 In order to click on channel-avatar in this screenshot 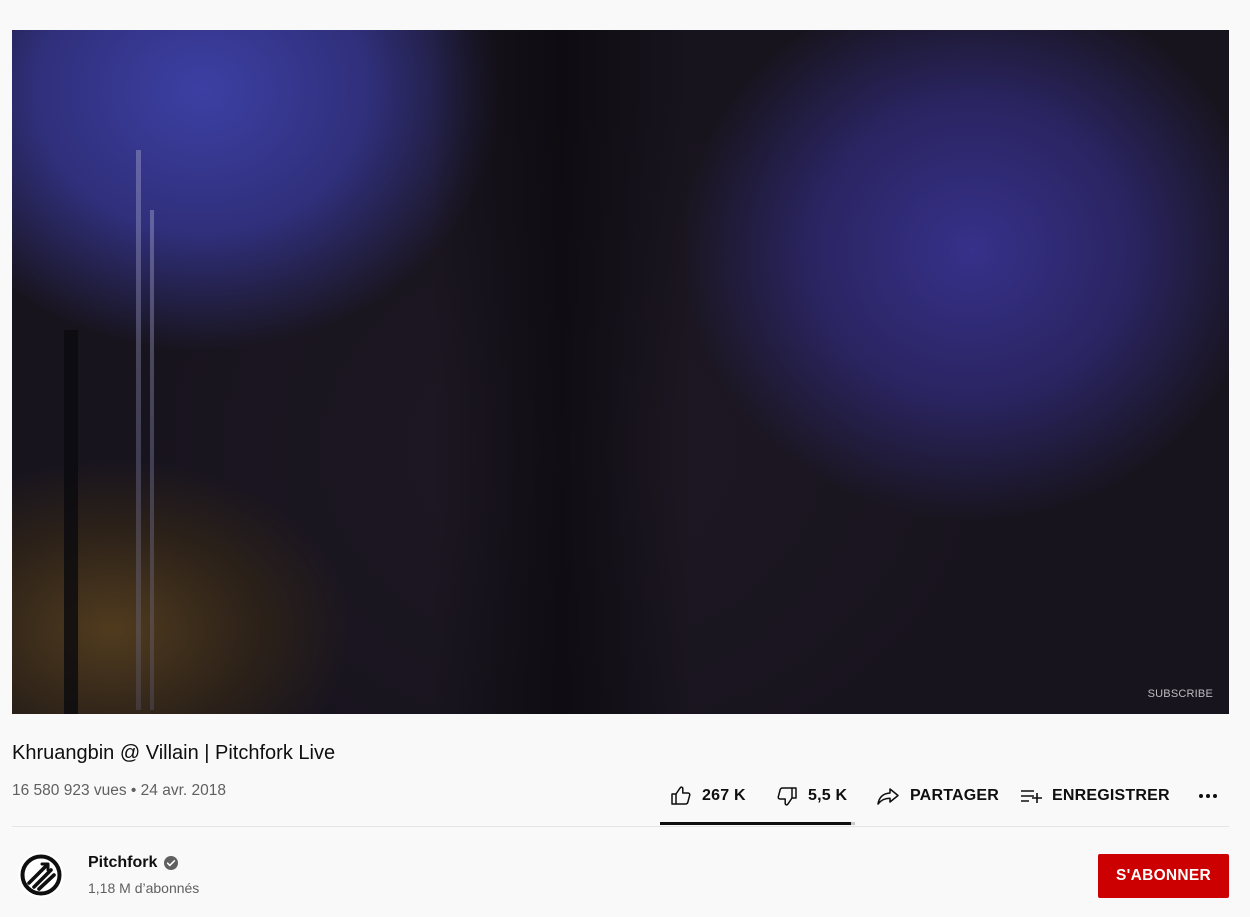, I will do `click(41, 875)`.